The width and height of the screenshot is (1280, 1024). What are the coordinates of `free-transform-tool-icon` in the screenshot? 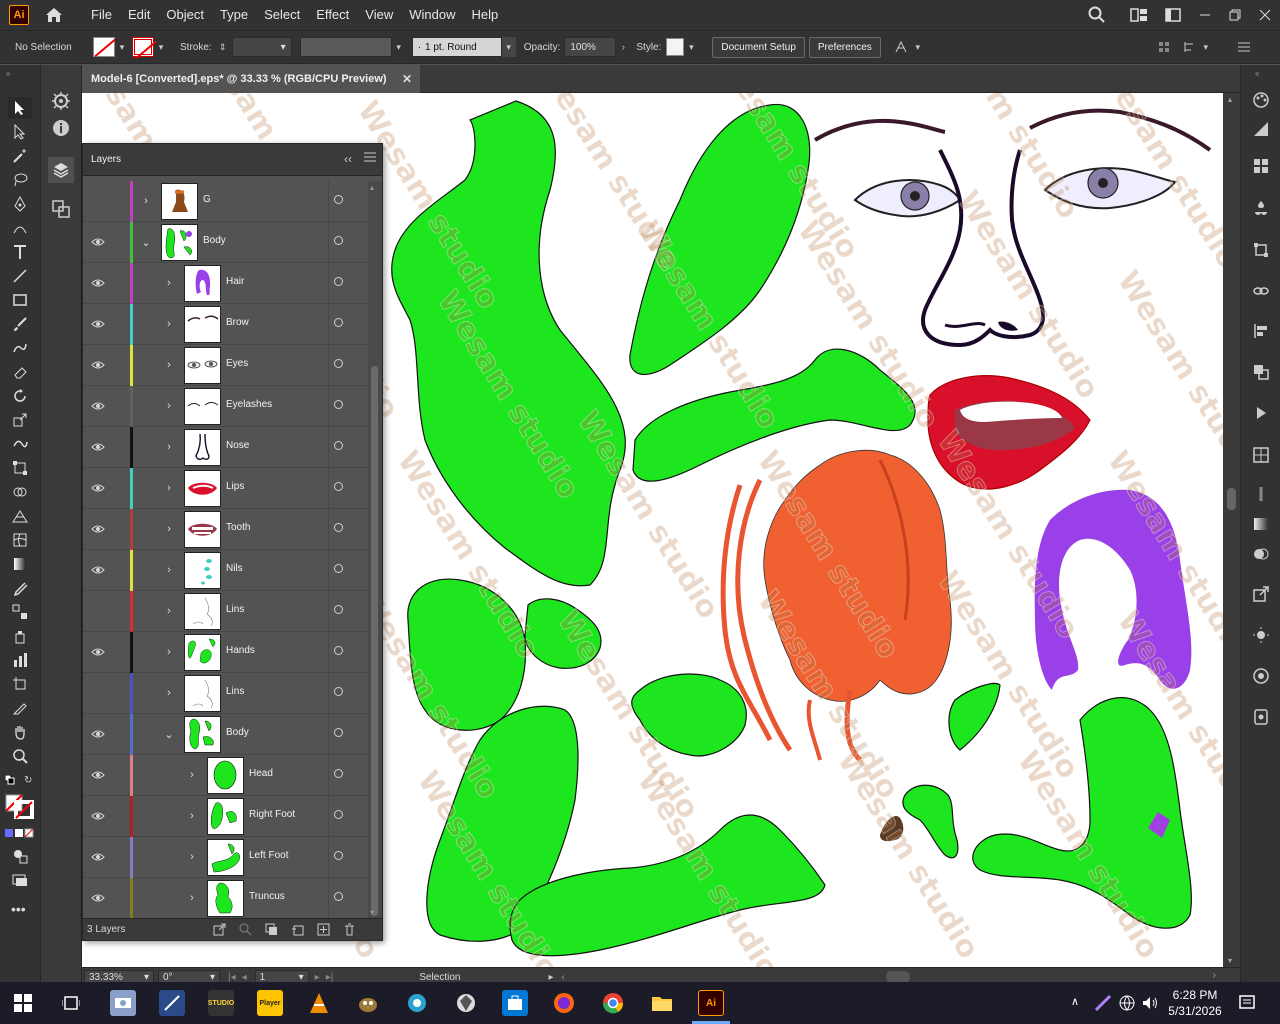 It's located at (20, 468).